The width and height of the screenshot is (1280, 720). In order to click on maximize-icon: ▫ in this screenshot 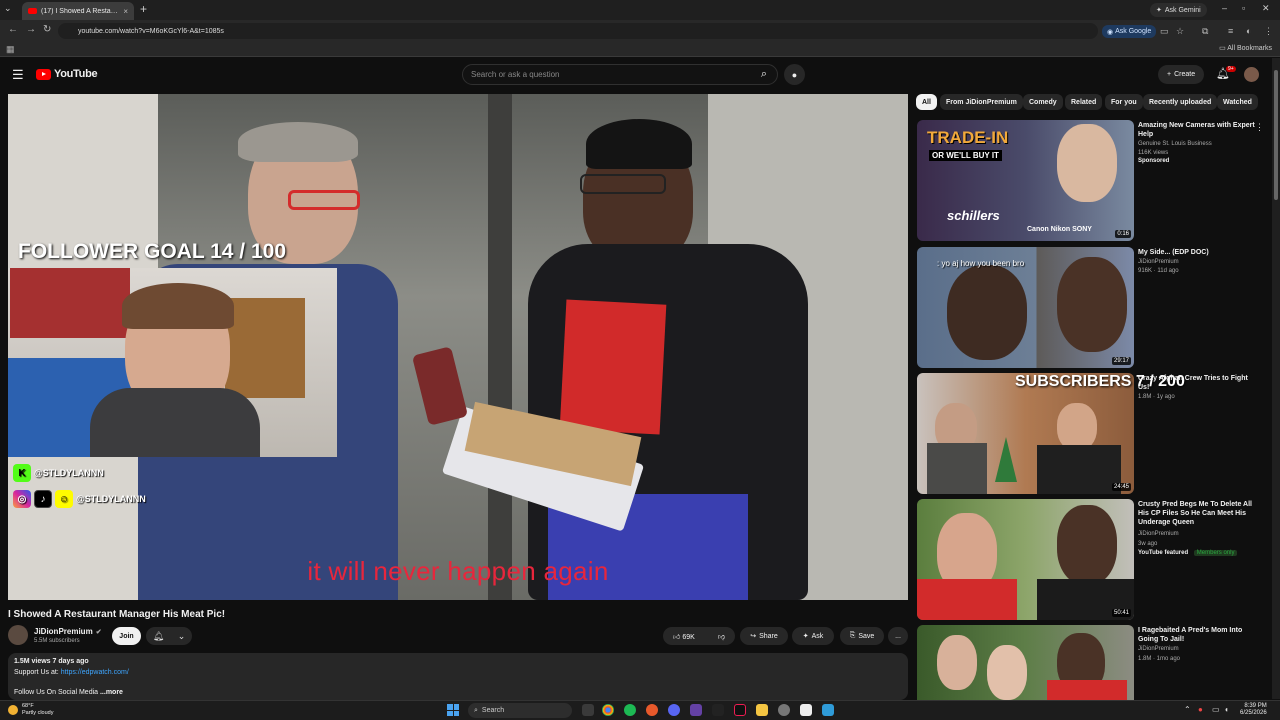, I will do `click(1243, 8)`.